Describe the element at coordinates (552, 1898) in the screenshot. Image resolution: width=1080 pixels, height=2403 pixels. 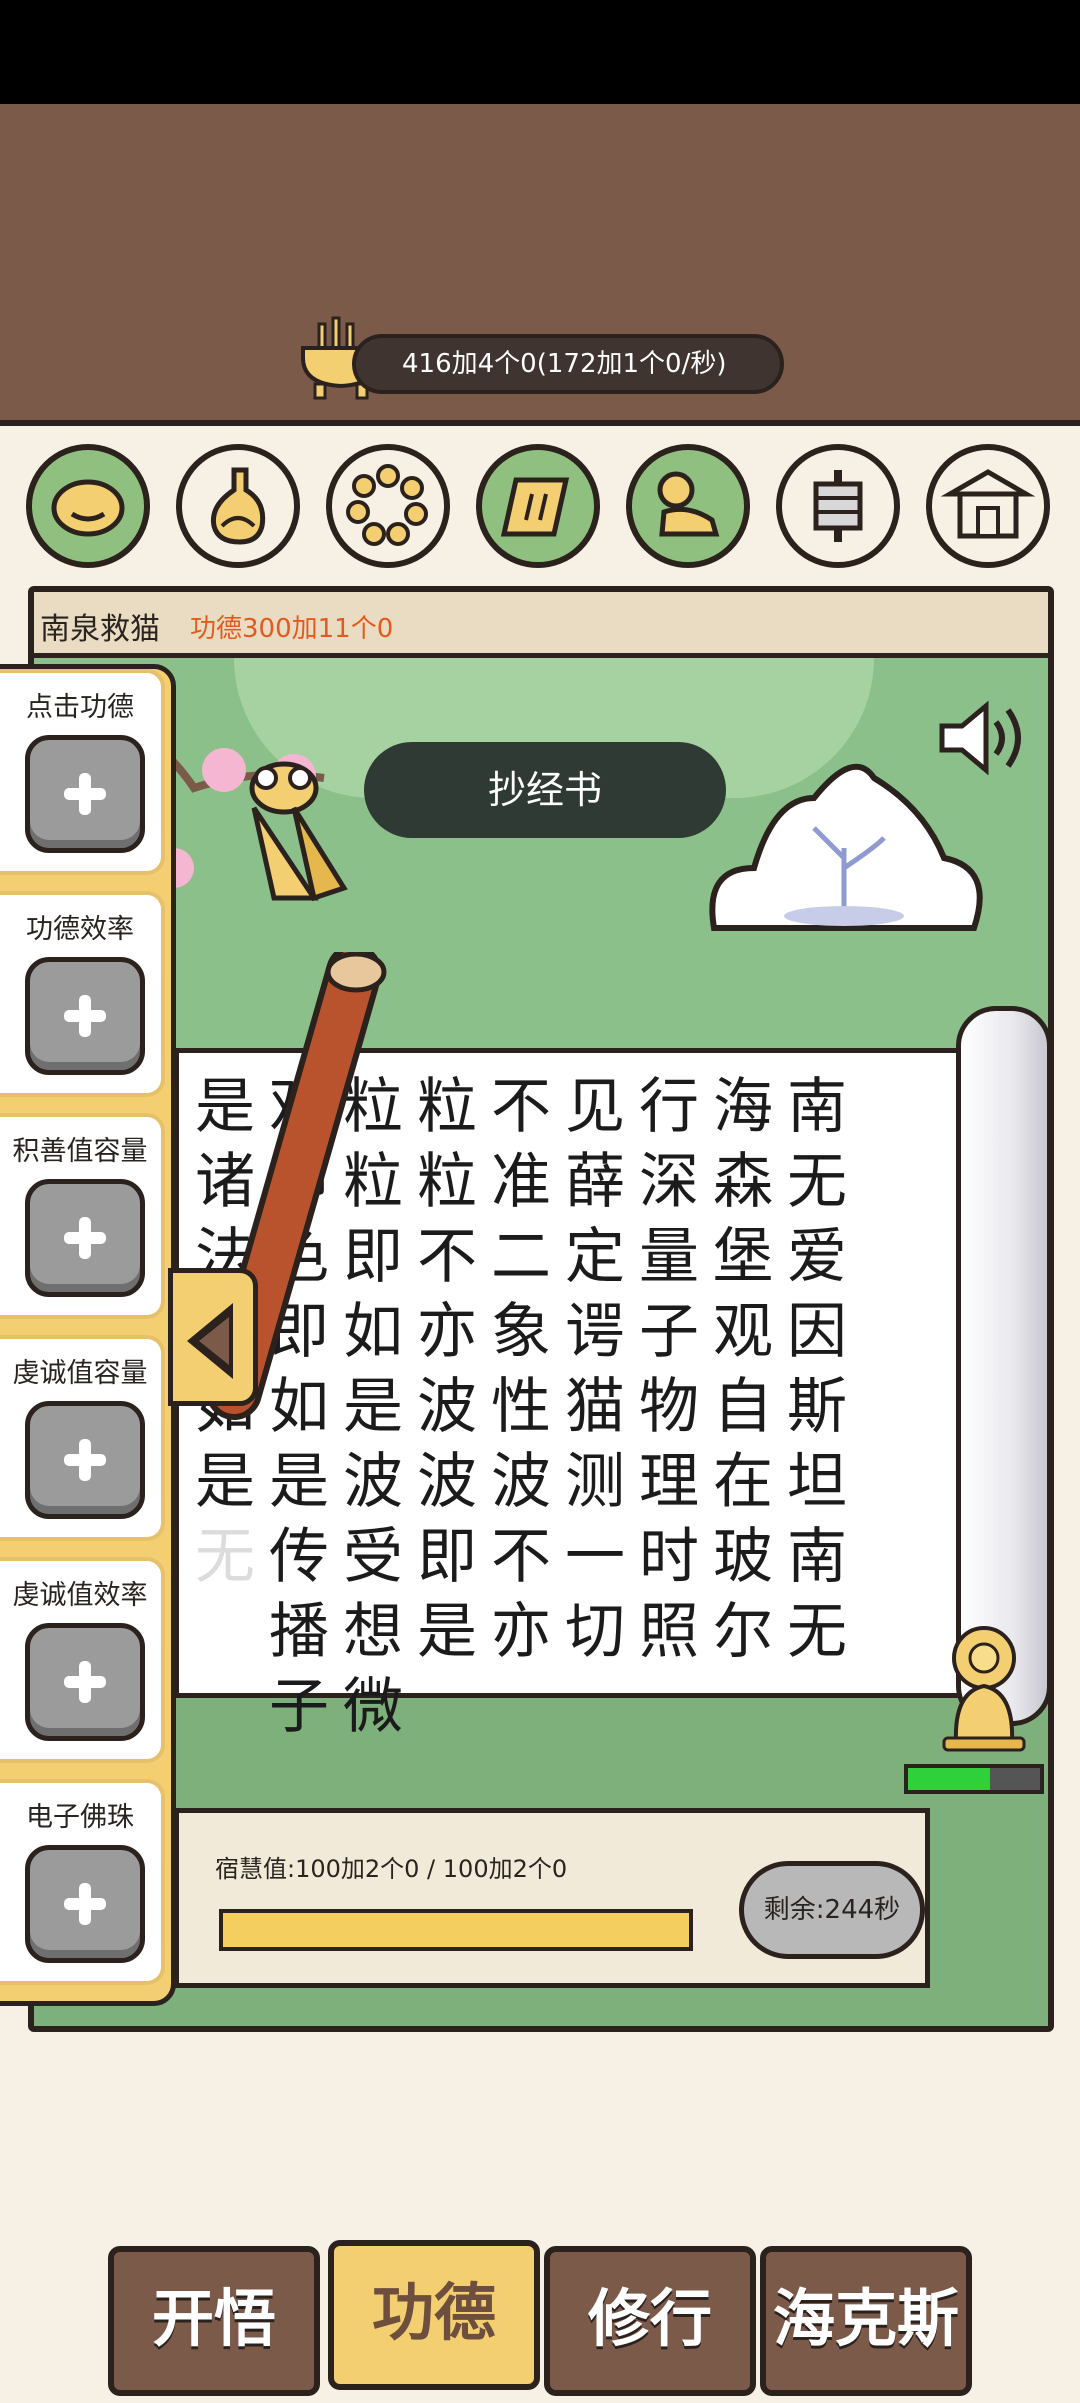
I see `wisdom-panel: 宿慧值:100加2个0 / 100加2个0 剩余:244秒` at that location.